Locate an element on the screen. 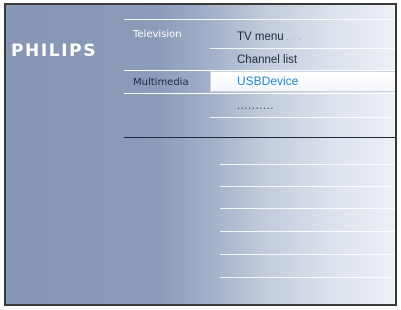 Image resolution: width=401 pixels, height=310 pixels. top-divider is located at coordinates (259, 19).